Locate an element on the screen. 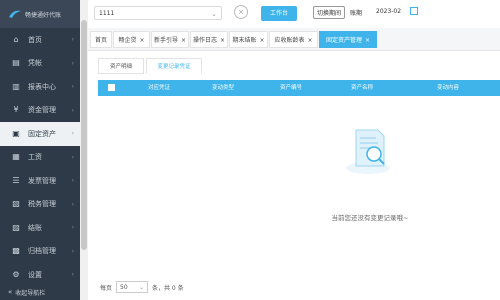 This screenshot has width=500, height=300. tab-label: 操作日志 is located at coordinates (204, 40).